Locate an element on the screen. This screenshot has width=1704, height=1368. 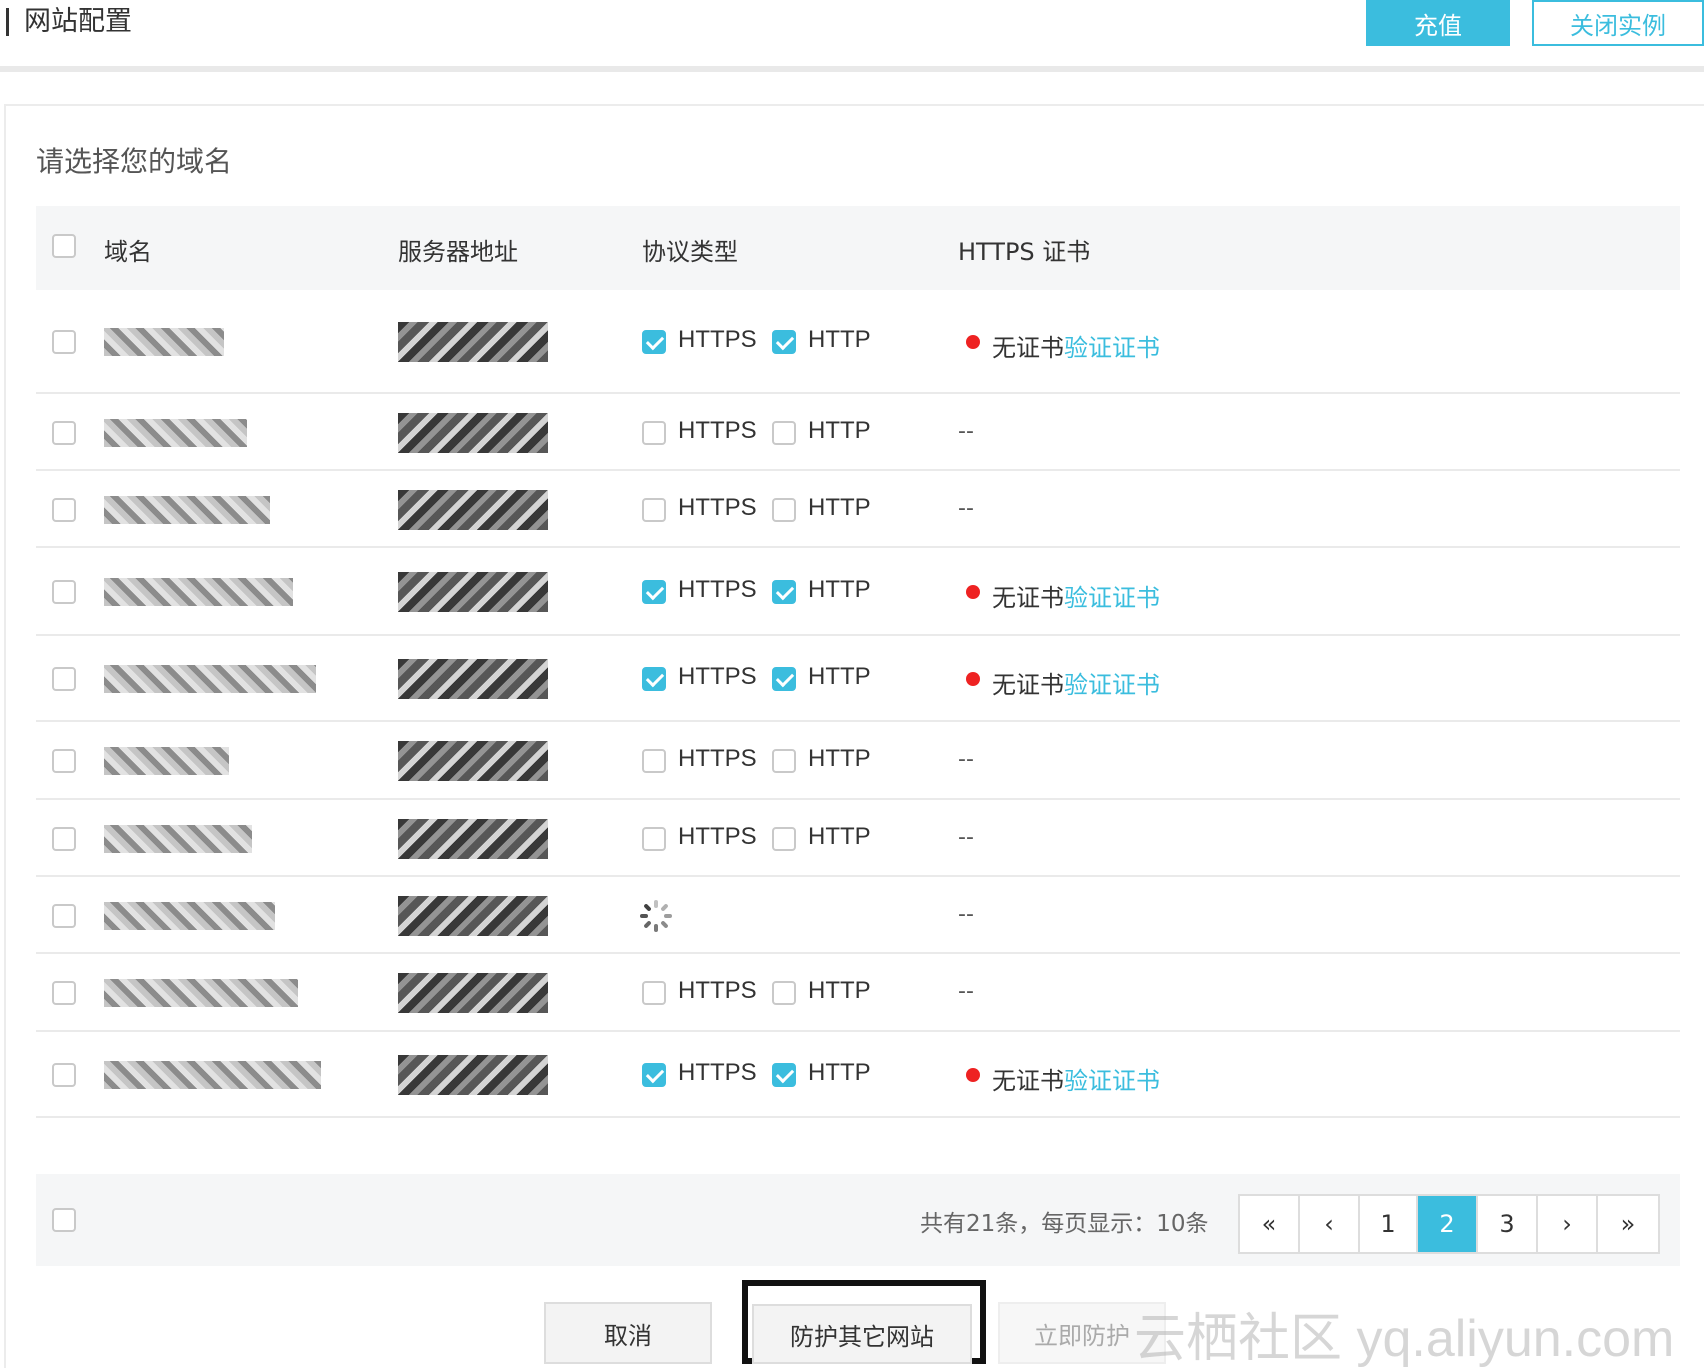
protect-other-highlight-box: 防护其它网站 is located at coordinates (864, 1322).